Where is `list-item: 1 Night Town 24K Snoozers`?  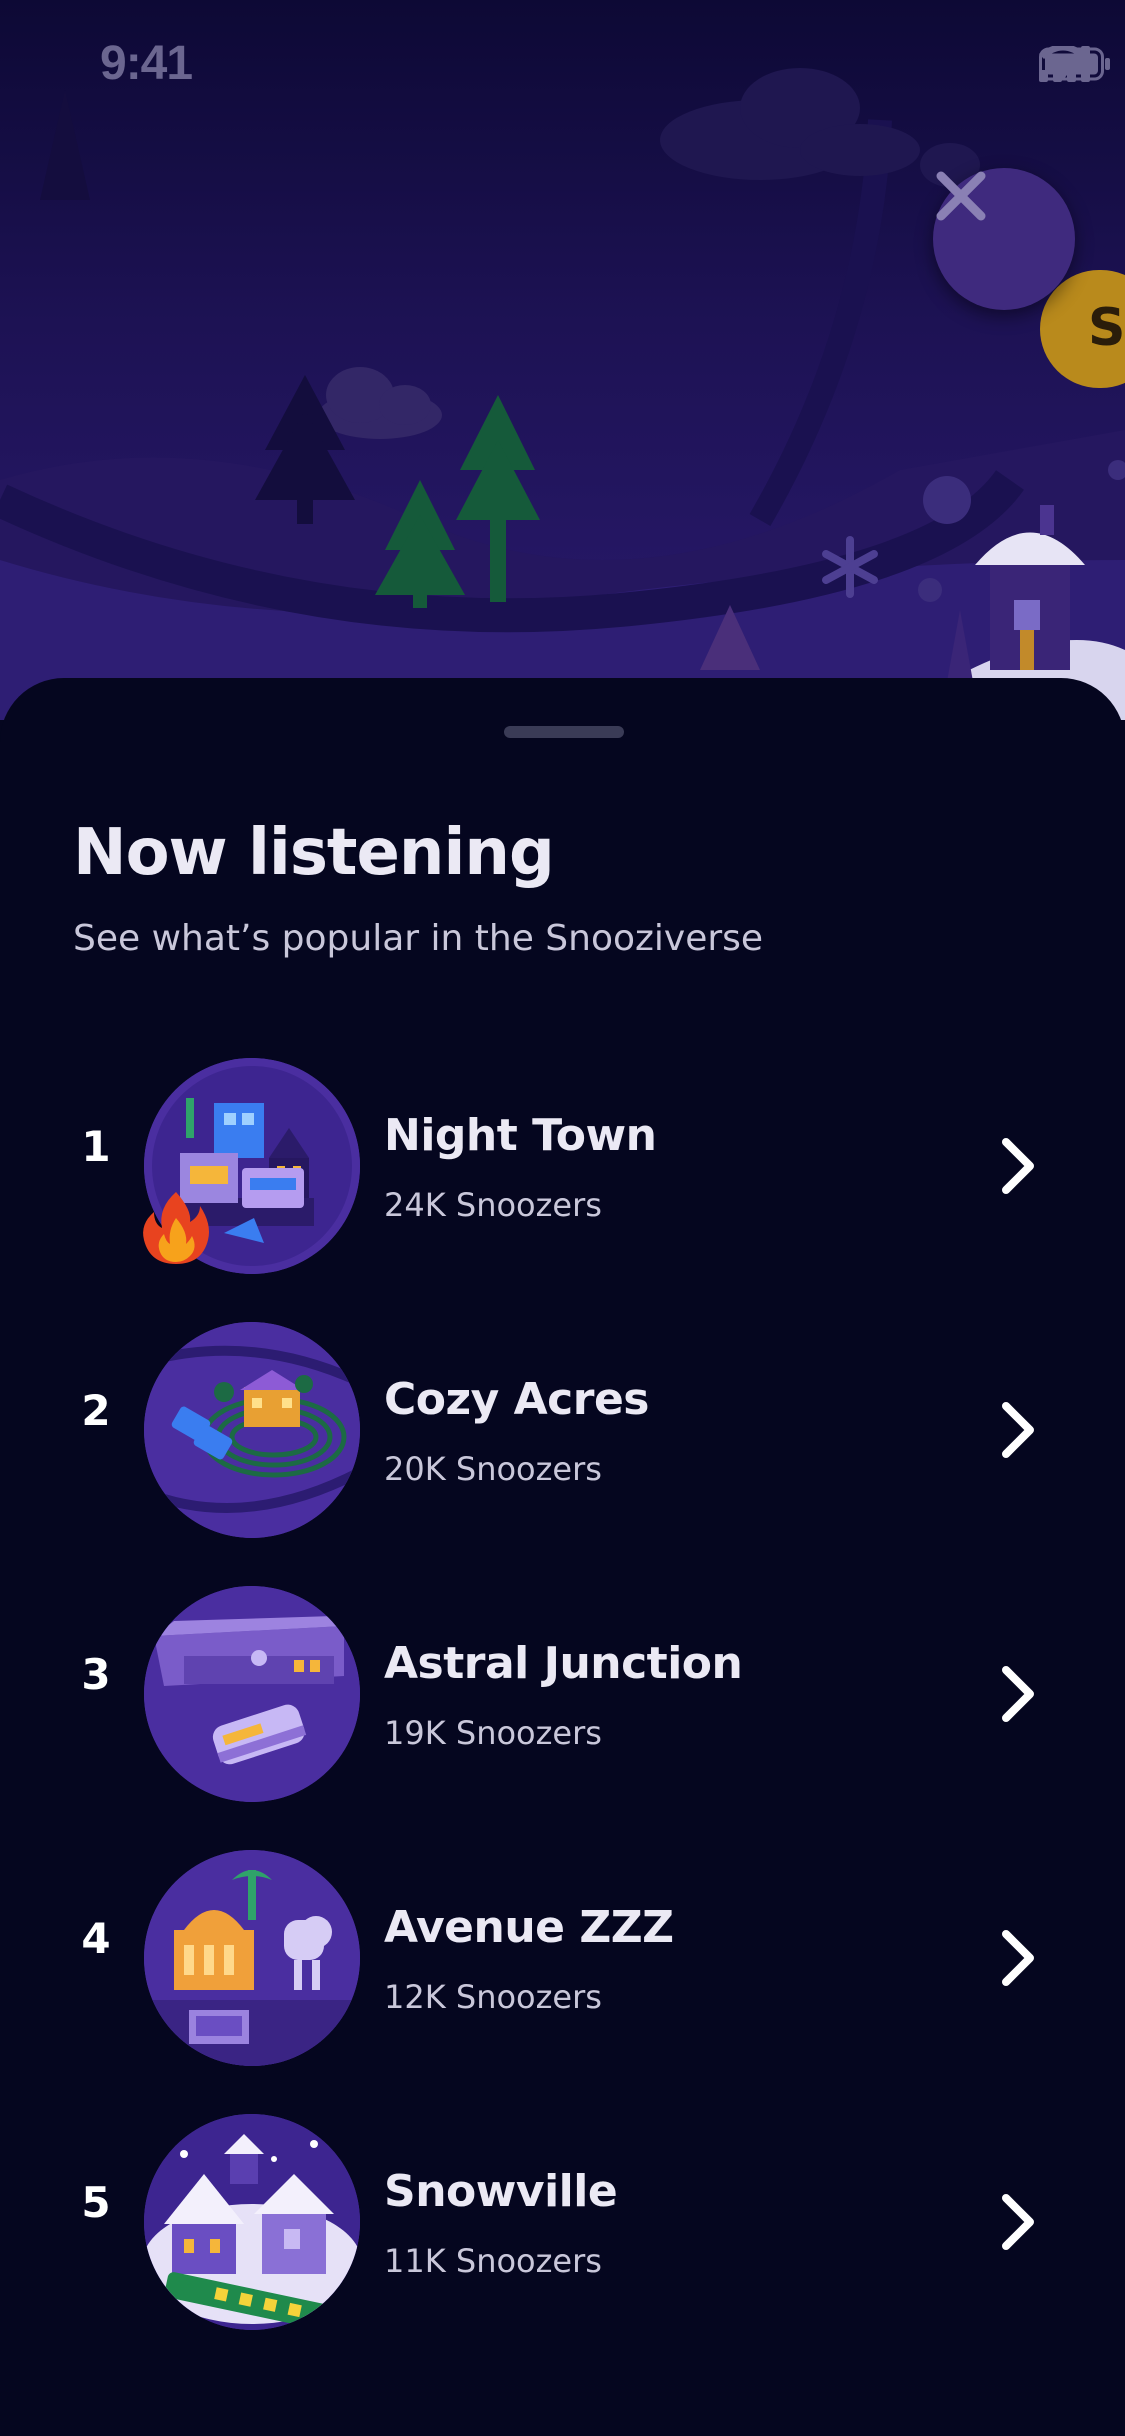
list-item: 1 Night Town 24K Snoozers is located at coordinates (562, 1170).